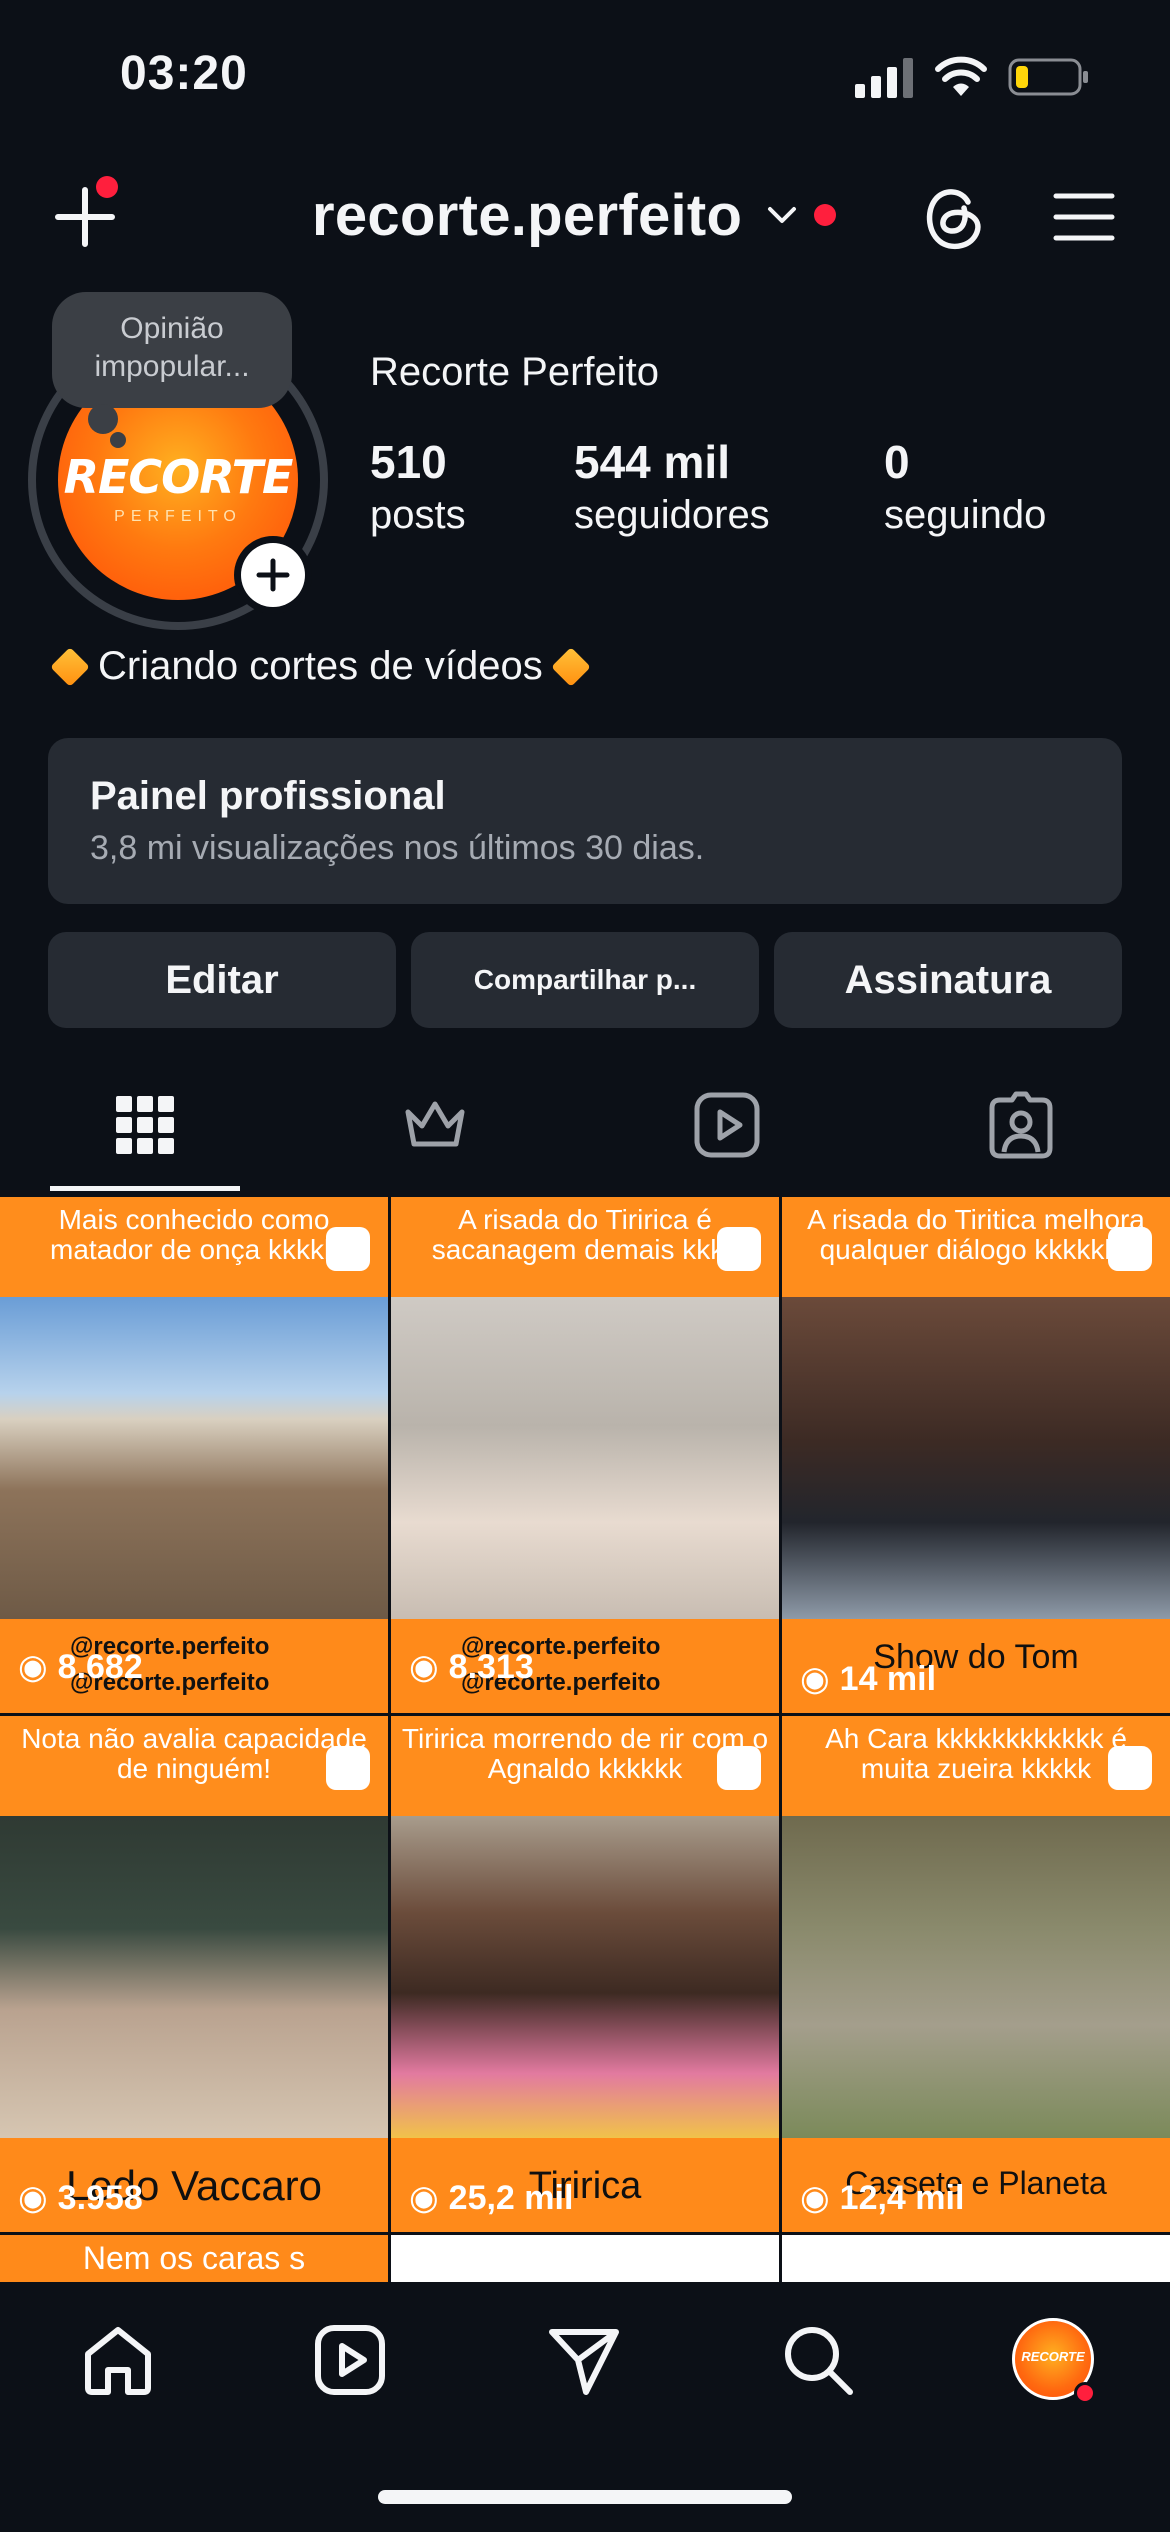 The width and height of the screenshot is (1170, 2532). What do you see at coordinates (584, 2360) in the screenshot?
I see `send-icon` at bounding box center [584, 2360].